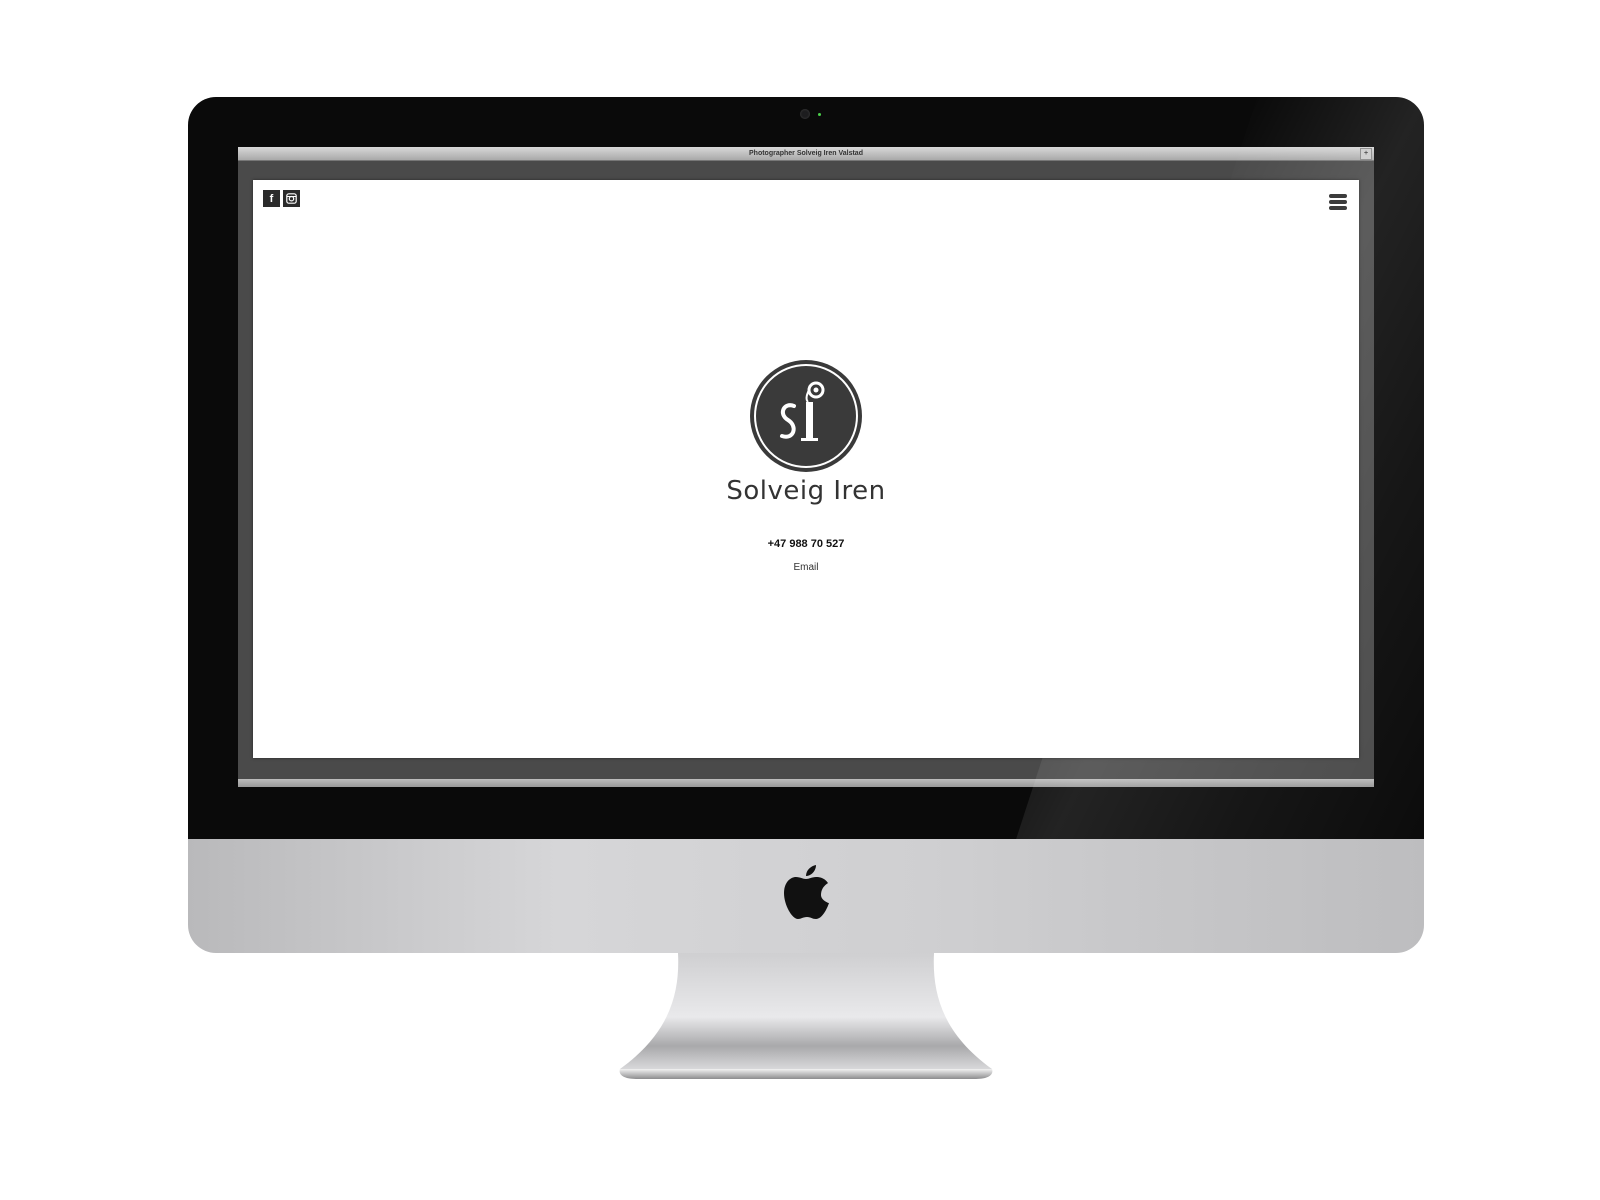  I want to click on window-title: Photographer Solveig Iren Valstad, so click(806, 153).